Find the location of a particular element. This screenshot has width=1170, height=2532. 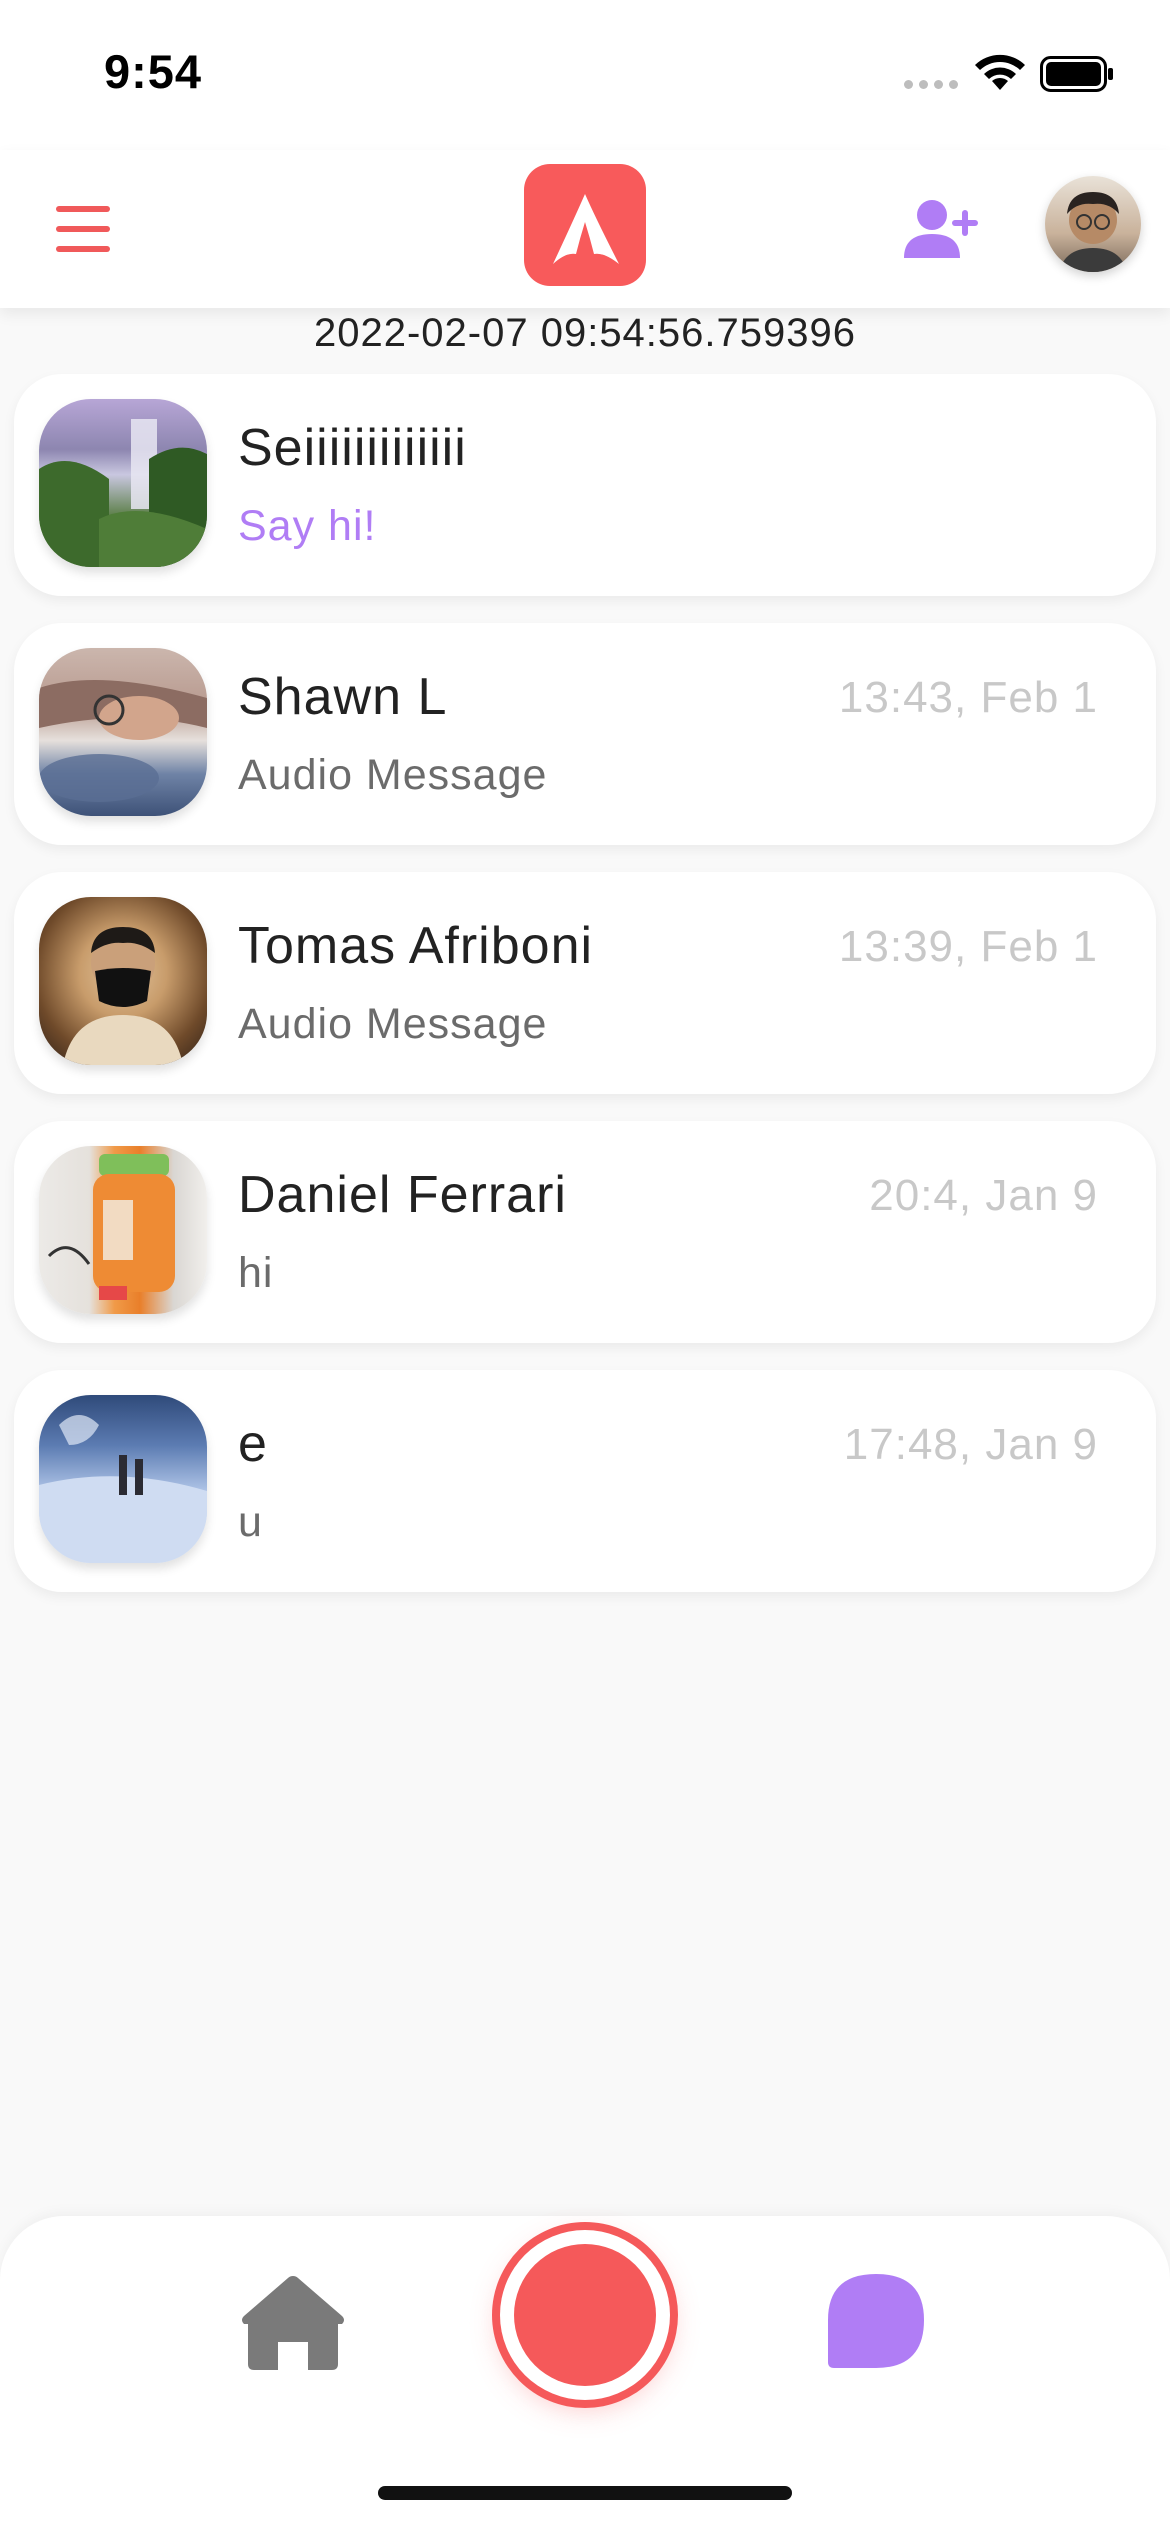

app-logo-icon is located at coordinates (585, 225).